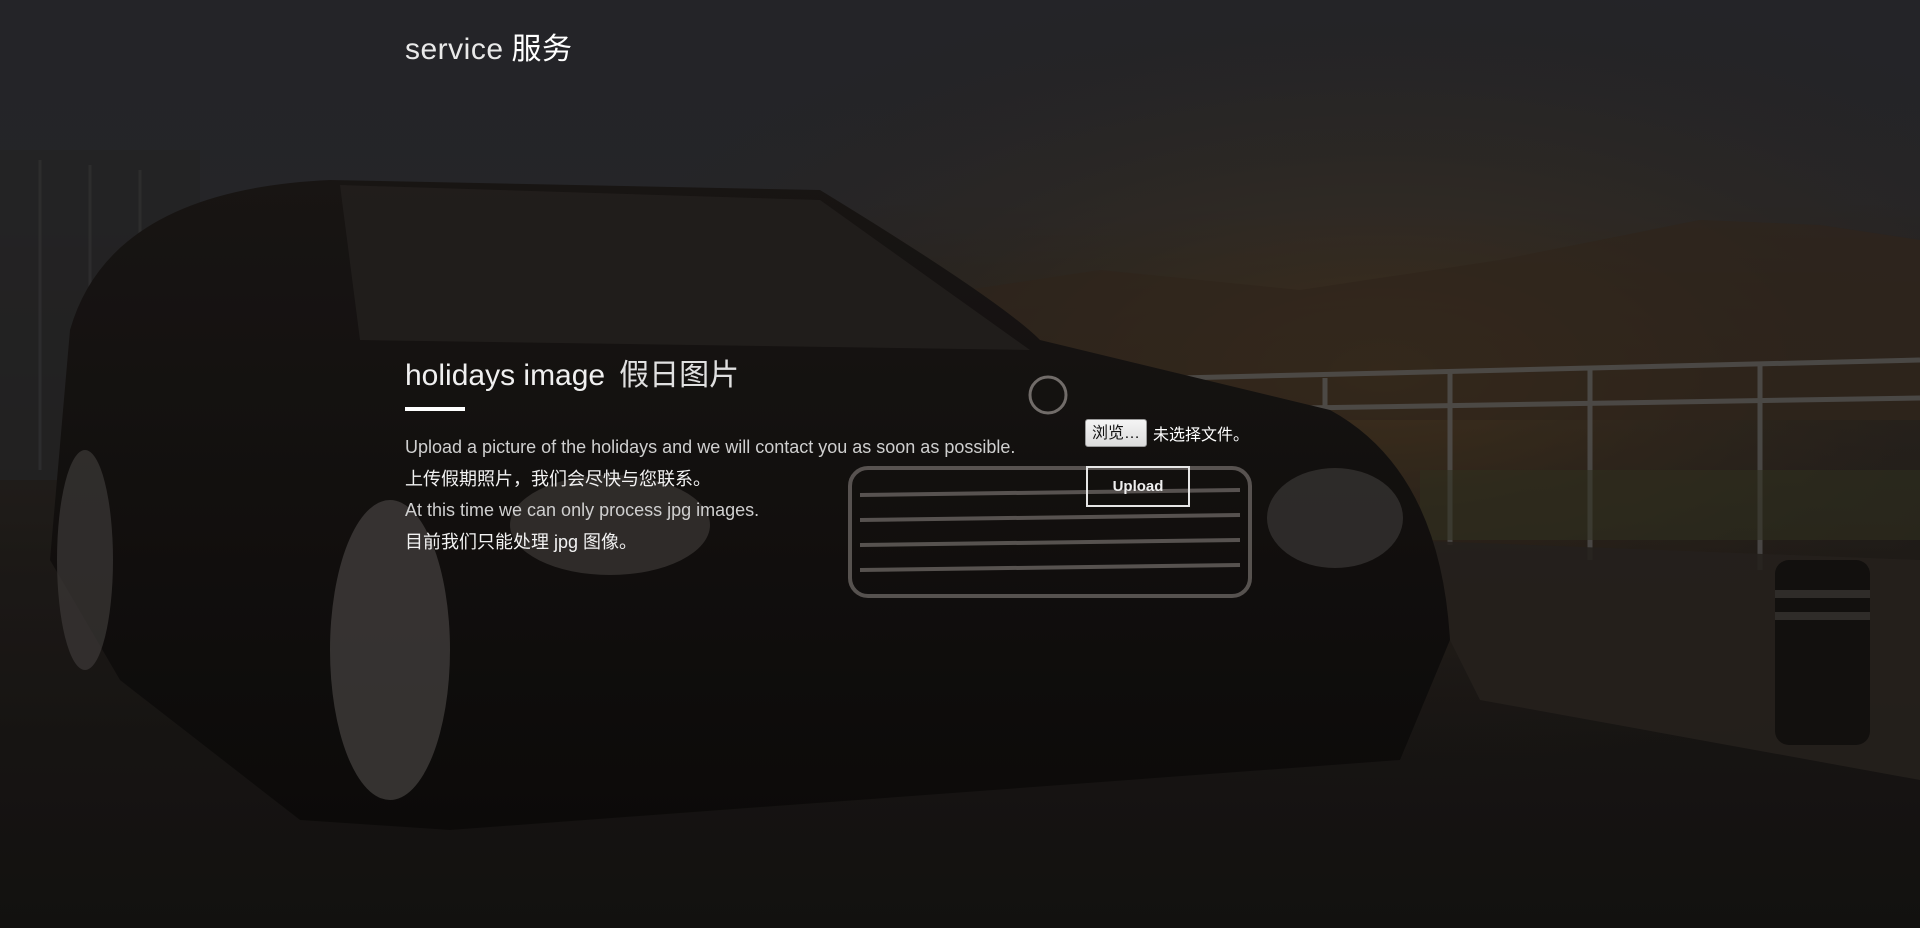 This screenshot has width=1920, height=928. Describe the element at coordinates (435, 409) in the screenshot. I see `title-underline` at that location.